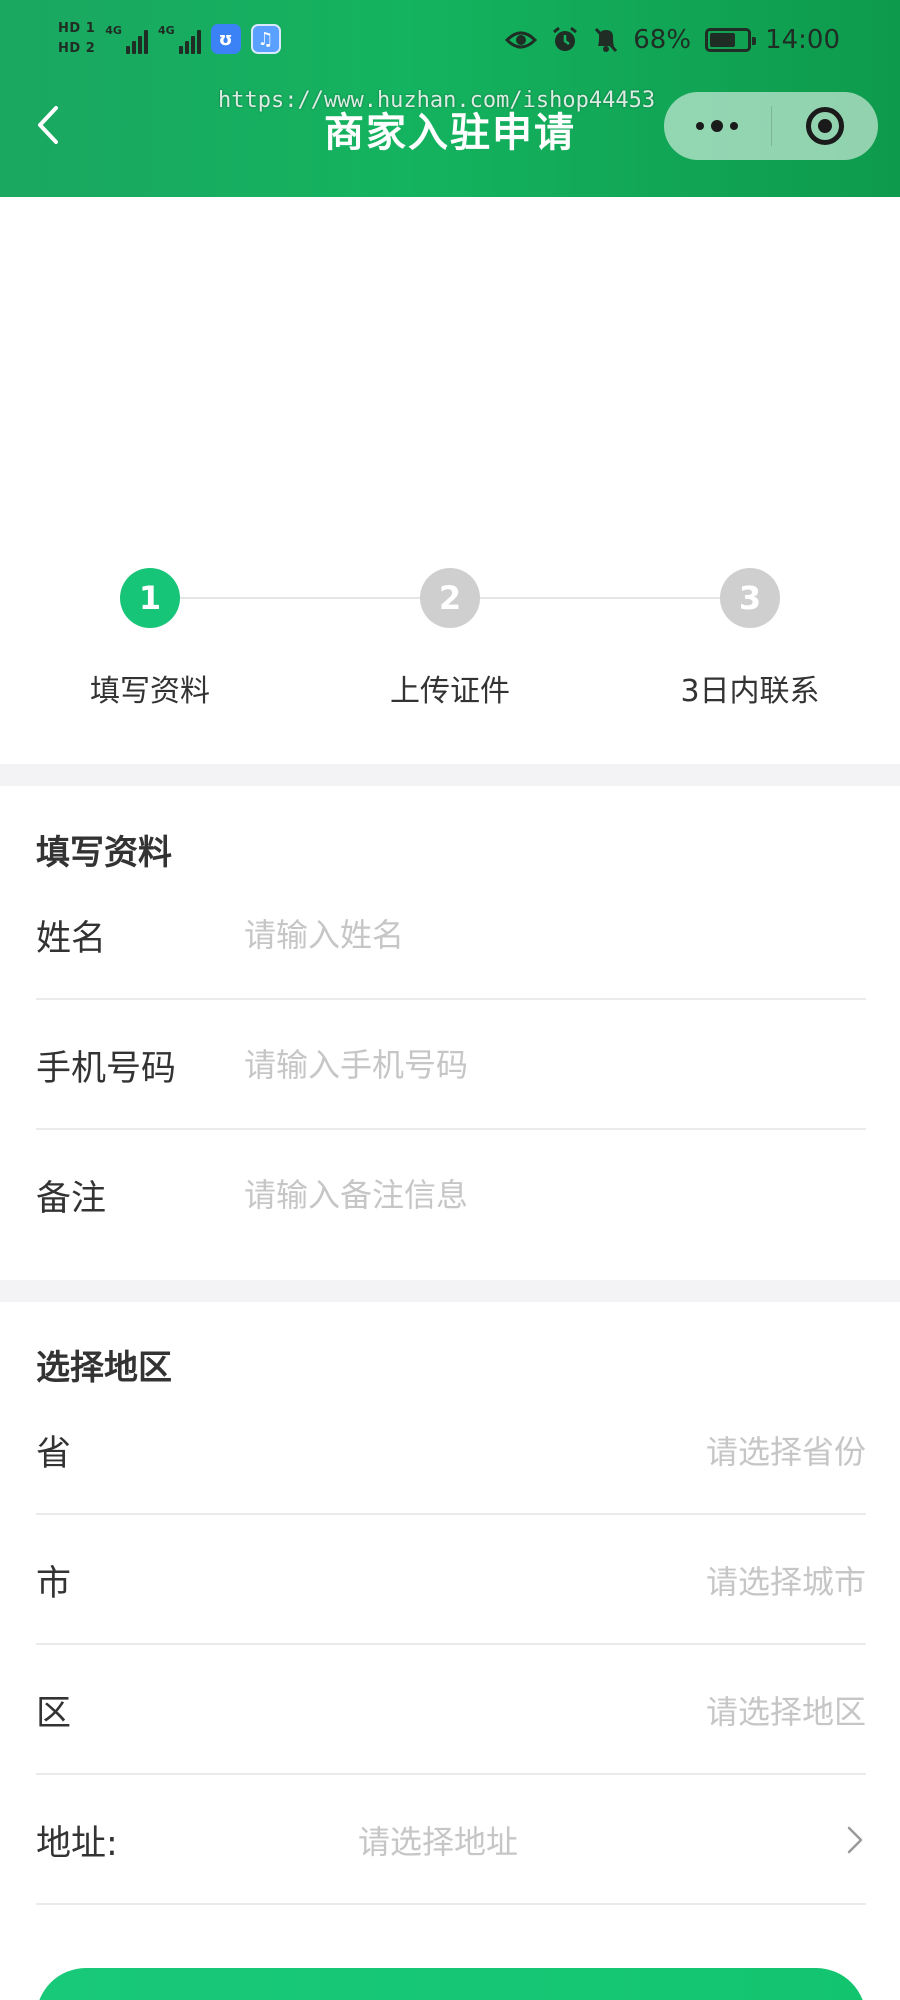  I want to click on mini-program-capsule, so click(771, 126).